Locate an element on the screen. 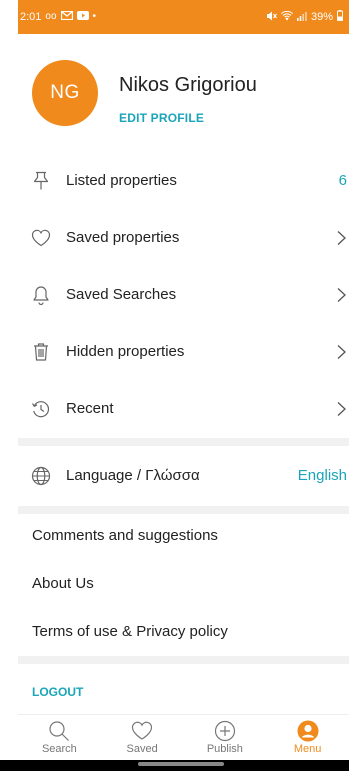  avatar-initials: NG is located at coordinates (65, 92).